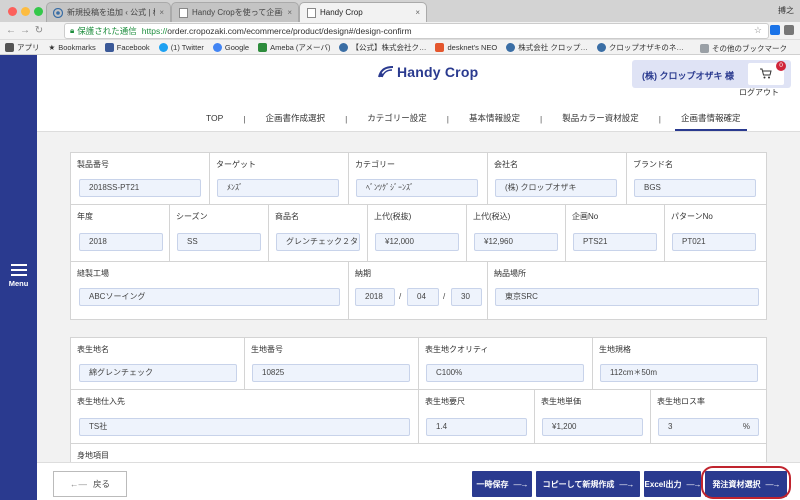 This screenshot has width=800, height=500. Describe the element at coordinates (245, 417) in the screenshot. I see `fabric-supplier-cell: 表生地仕入先 TS社` at that location.